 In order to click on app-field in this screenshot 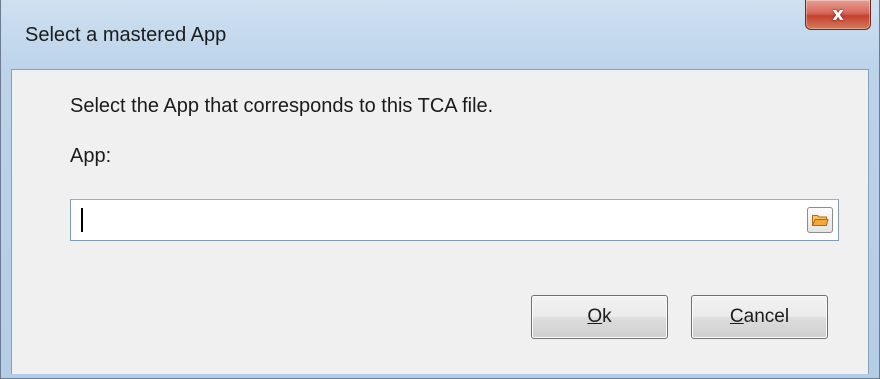, I will do `click(454, 220)`.